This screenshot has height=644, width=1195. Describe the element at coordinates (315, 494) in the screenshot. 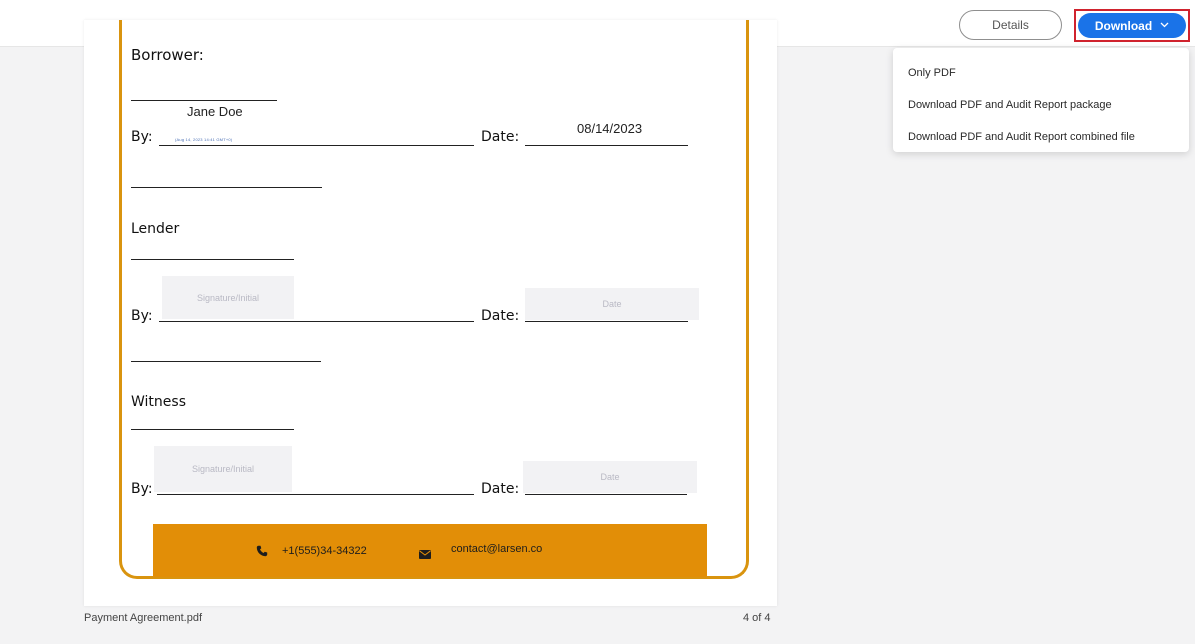

I see `witness-signature-line` at that location.